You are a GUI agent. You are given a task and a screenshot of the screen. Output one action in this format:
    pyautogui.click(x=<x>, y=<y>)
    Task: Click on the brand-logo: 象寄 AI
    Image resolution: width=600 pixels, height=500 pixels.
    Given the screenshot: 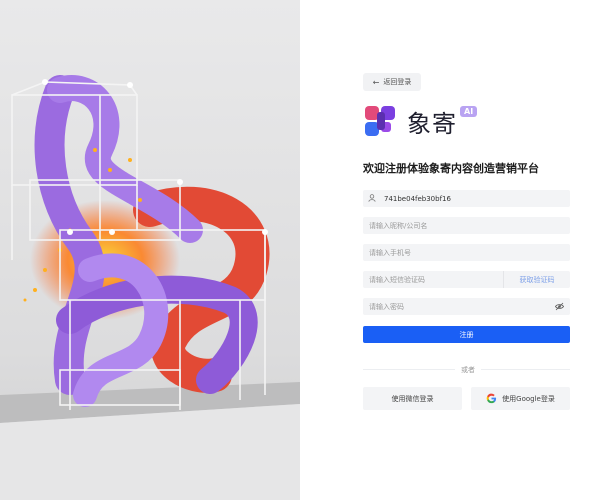 What is the action you would take?
    pyautogui.click(x=420, y=121)
    